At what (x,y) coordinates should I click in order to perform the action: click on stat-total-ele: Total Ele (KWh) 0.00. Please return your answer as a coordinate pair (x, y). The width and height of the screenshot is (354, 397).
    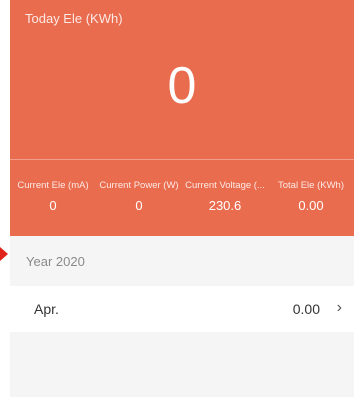
    Looking at the image, I should click on (311, 196).